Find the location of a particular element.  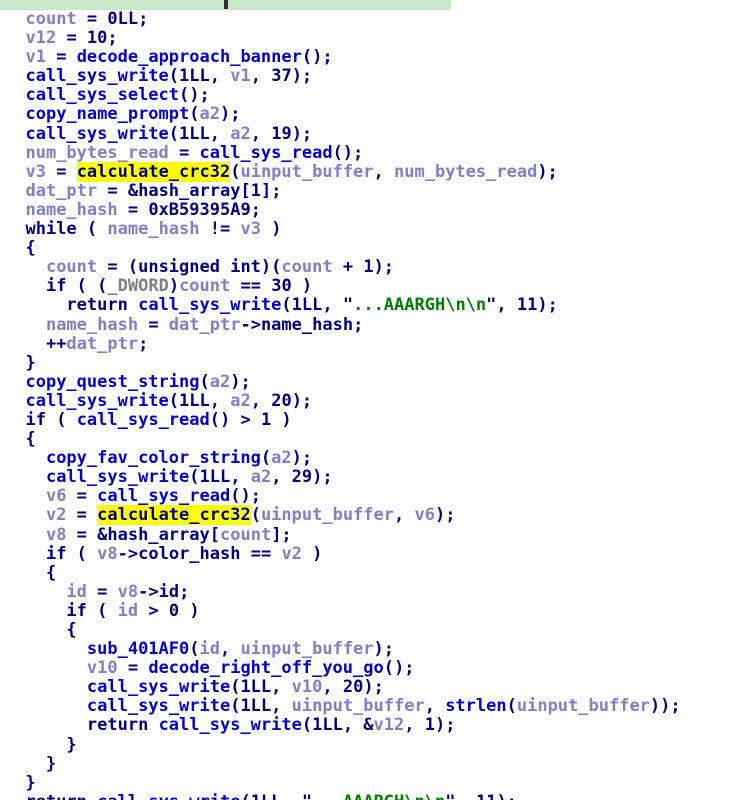

code-line: v12 = 10; is located at coordinates (370, 38).